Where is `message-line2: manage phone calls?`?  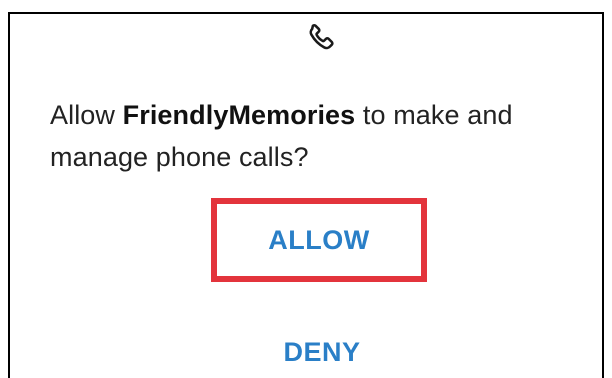 message-line2: manage phone calls? is located at coordinates (179, 157).